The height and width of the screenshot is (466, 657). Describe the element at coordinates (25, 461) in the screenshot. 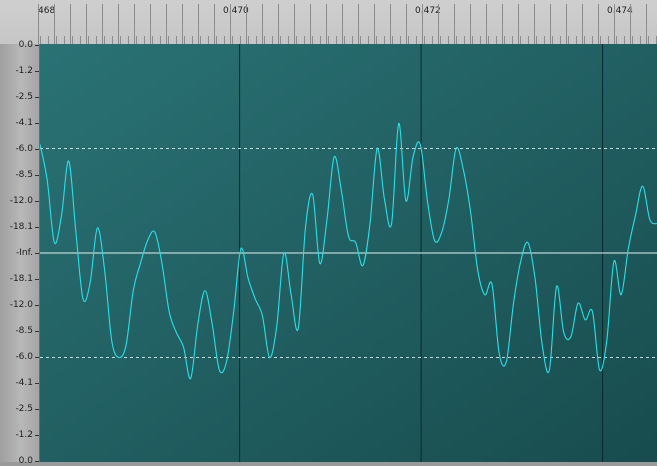

I see `db-label: 0.0` at that location.